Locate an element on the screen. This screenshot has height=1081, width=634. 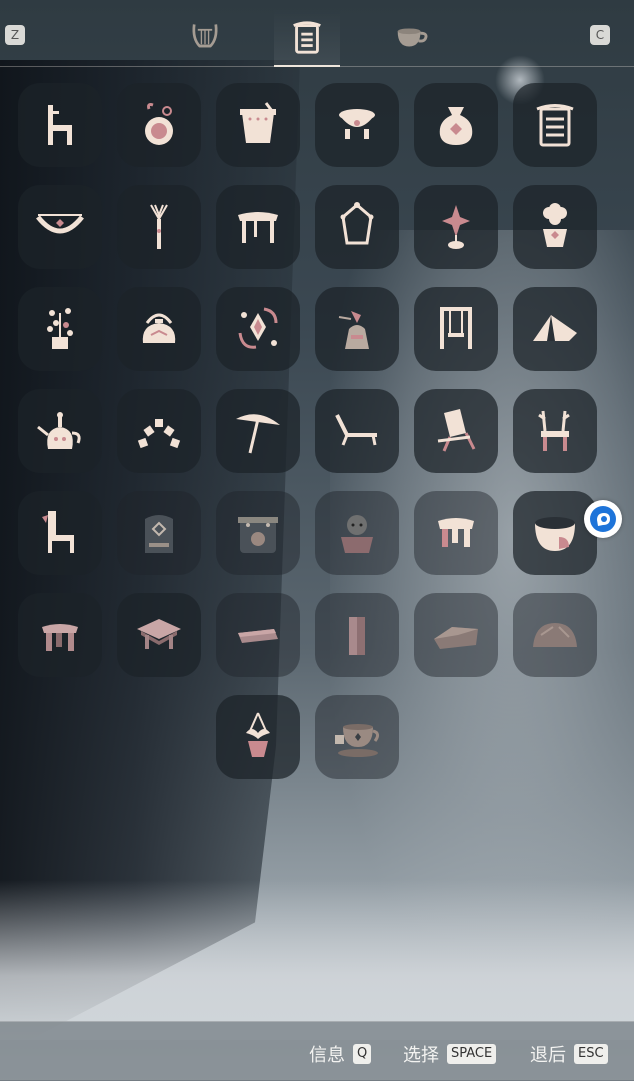
flower-vase-icon is located at coordinates (555, 225).